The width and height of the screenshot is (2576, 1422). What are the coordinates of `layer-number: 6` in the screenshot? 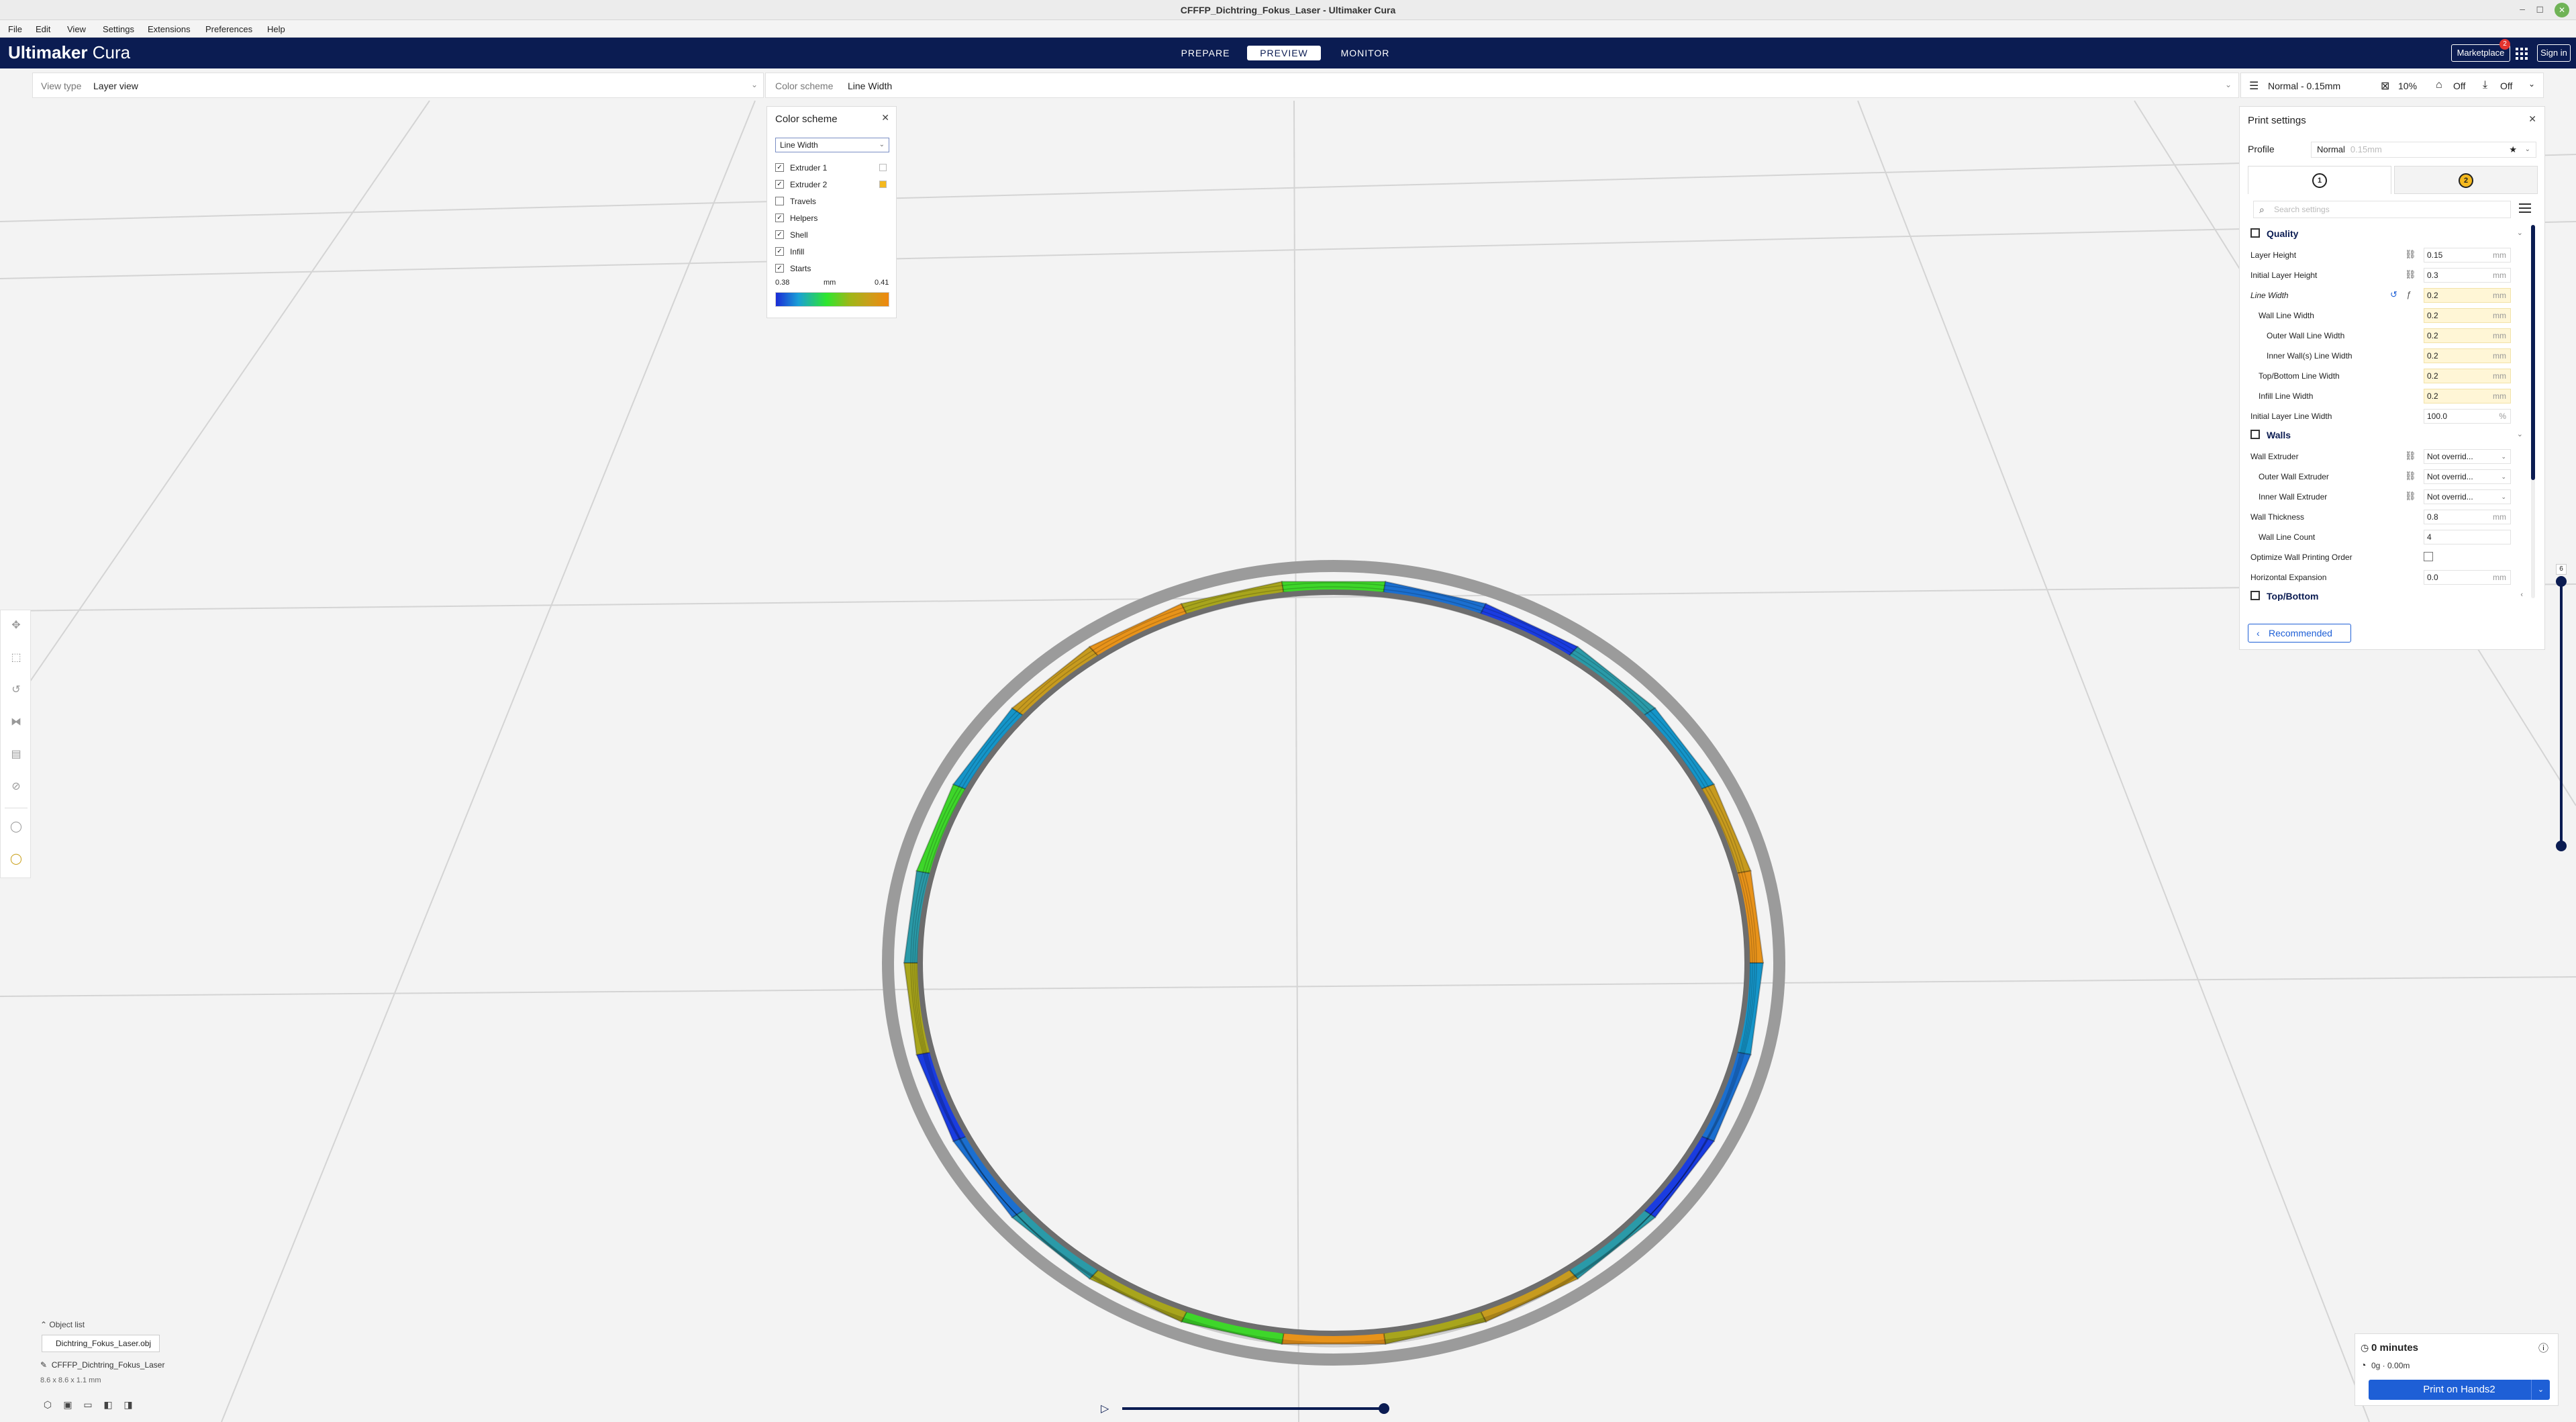 It's located at (2561, 569).